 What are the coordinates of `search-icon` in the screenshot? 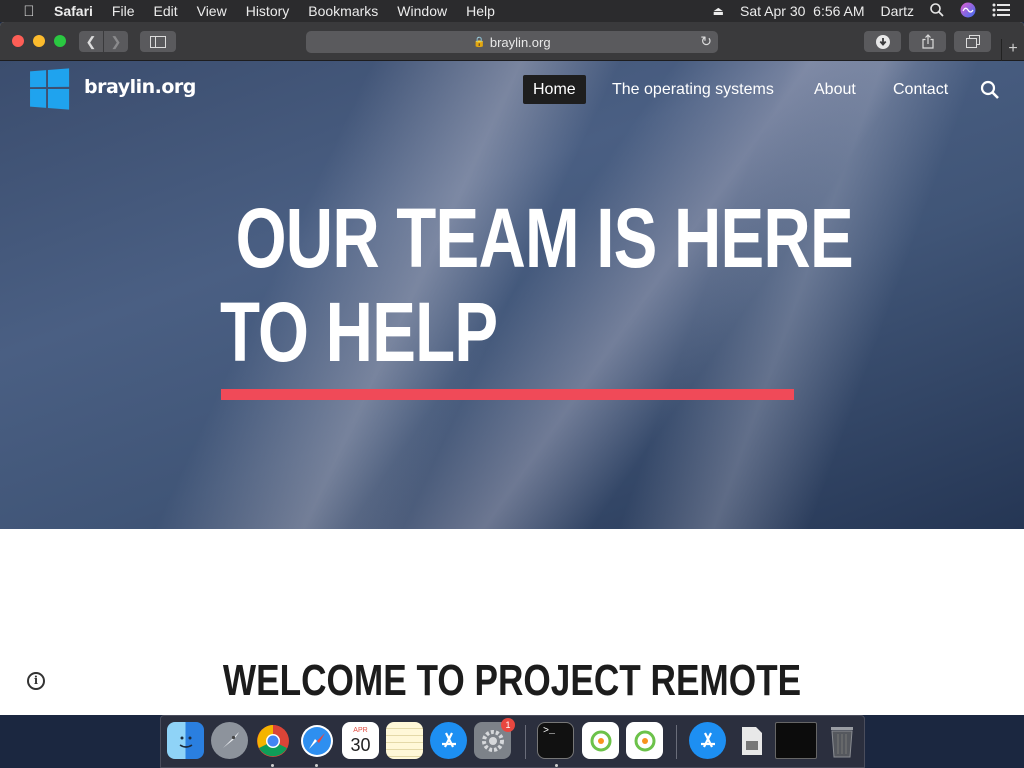 It's located at (990, 90).